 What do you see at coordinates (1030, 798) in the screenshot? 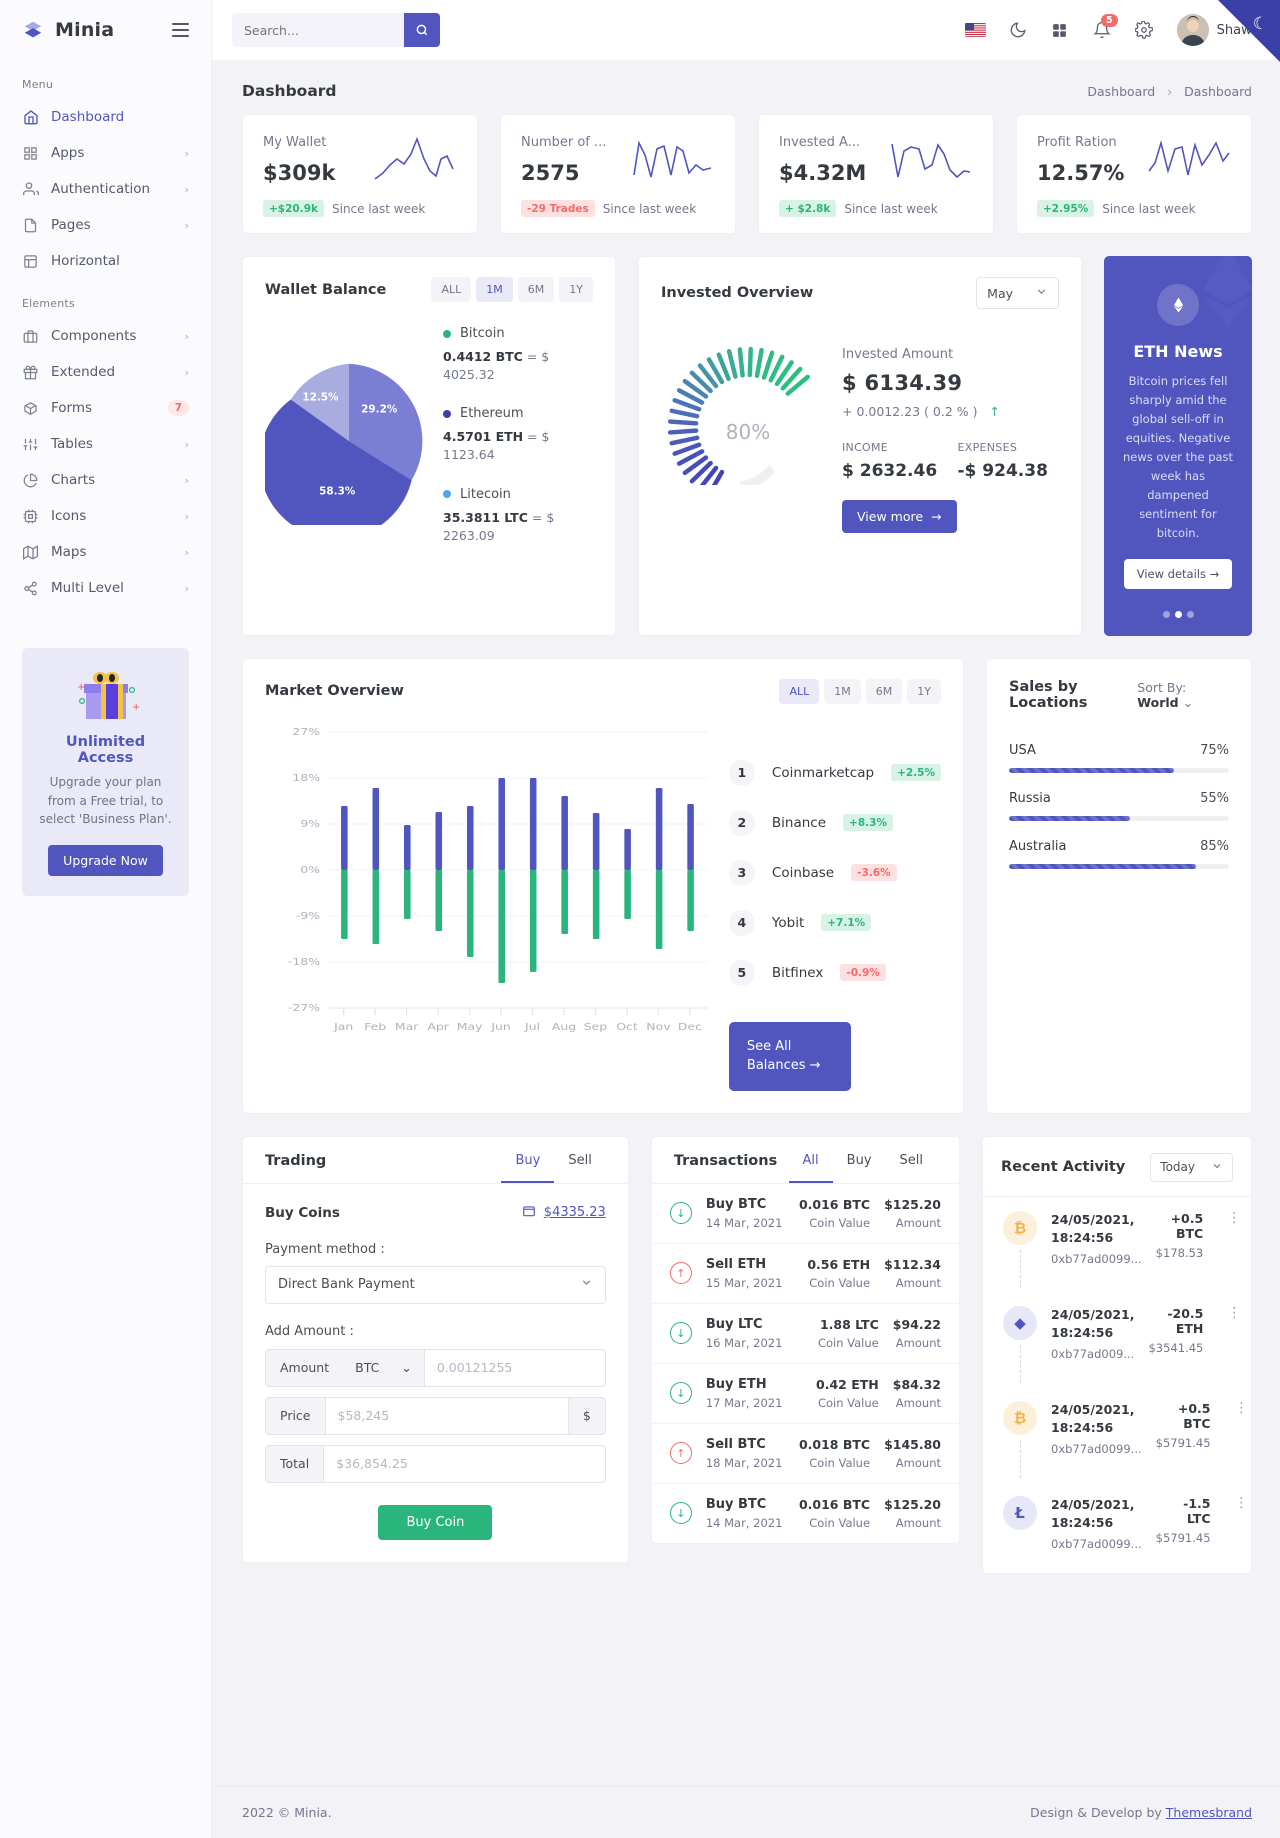
I see `location-name: Russia` at bounding box center [1030, 798].